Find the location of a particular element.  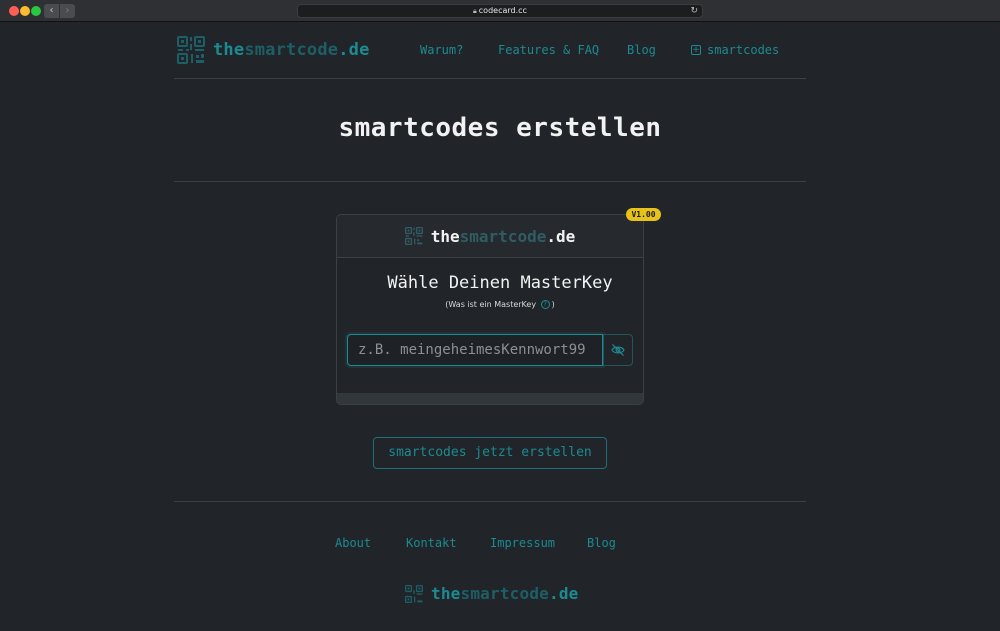

eye-slash-icon is located at coordinates (618, 350).